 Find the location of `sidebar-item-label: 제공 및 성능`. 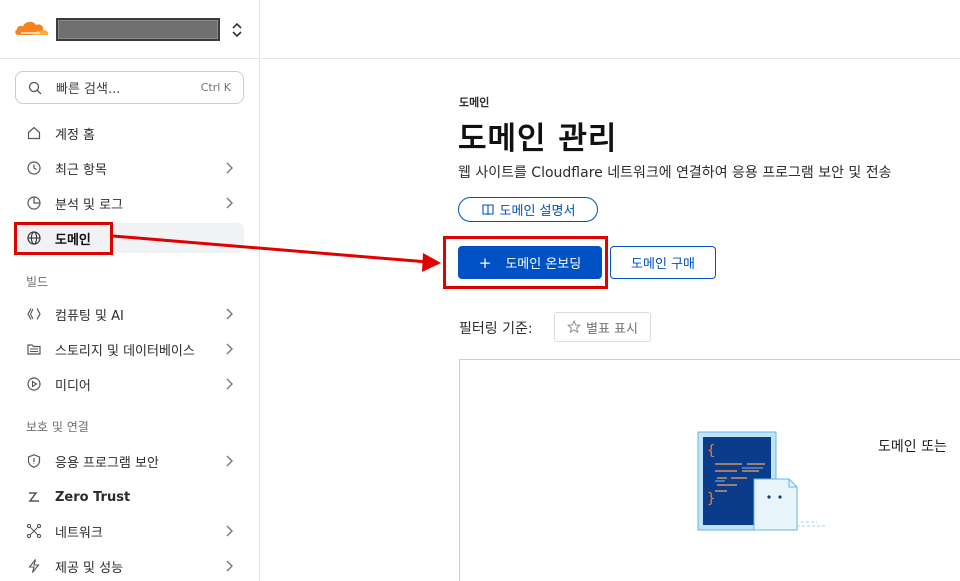

sidebar-item-label: 제공 및 성능 is located at coordinates (89, 568).